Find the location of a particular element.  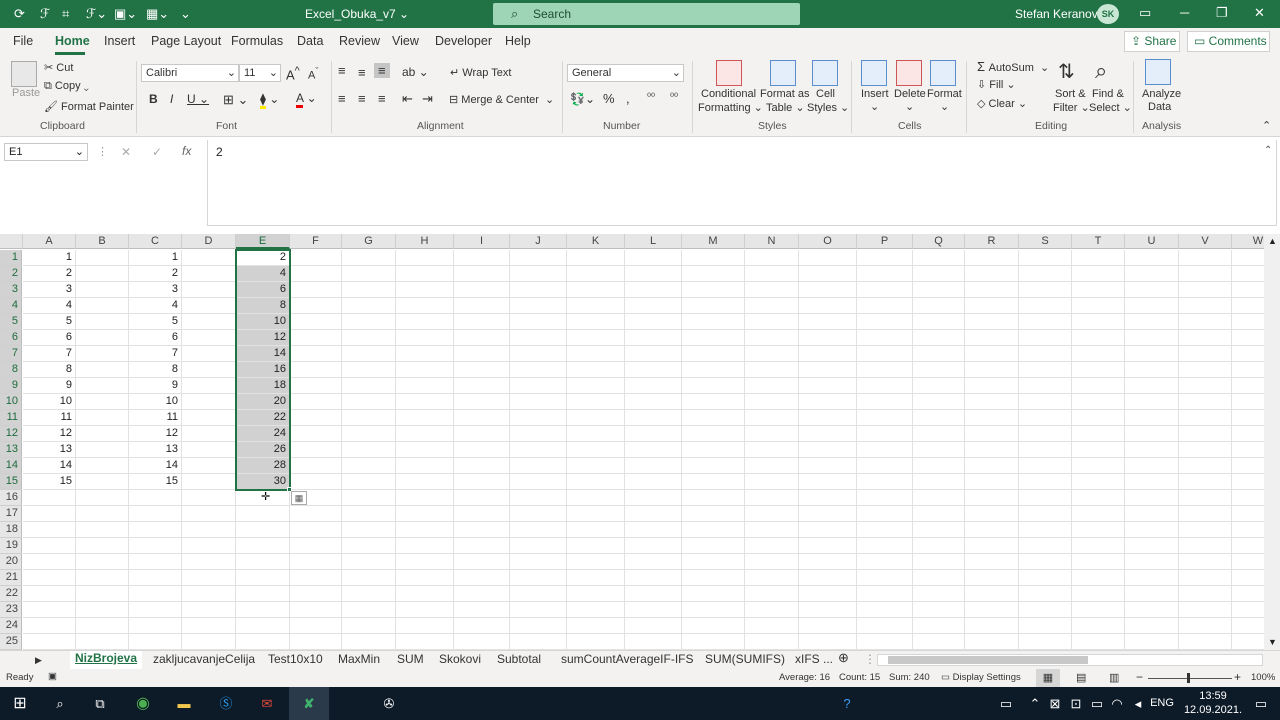

cell-g1 is located at coordinates (369, 258).